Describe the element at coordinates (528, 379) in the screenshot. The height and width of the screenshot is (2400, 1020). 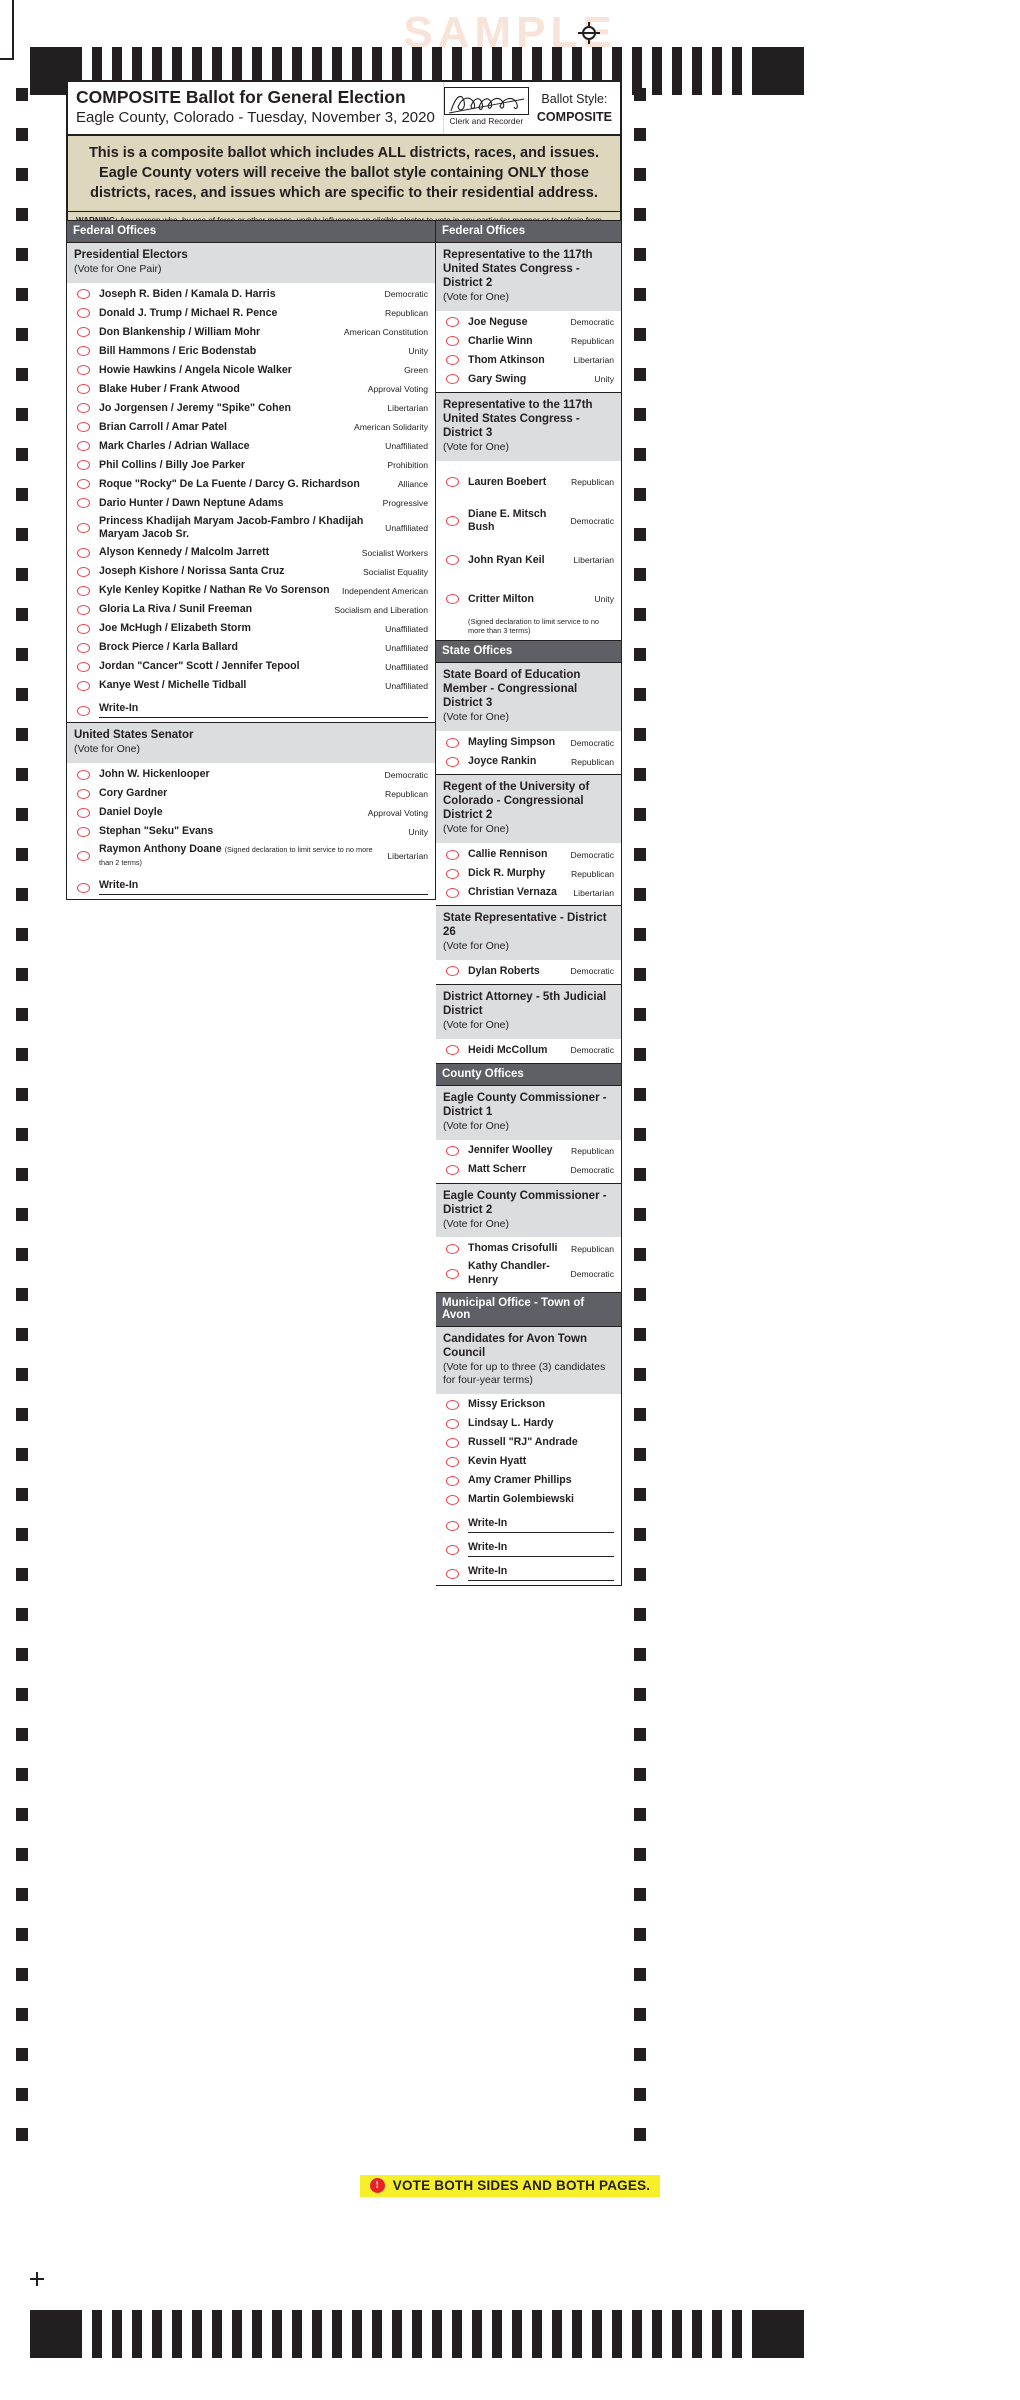
I see `candidate-row: Gary Swing Unity` at that location.